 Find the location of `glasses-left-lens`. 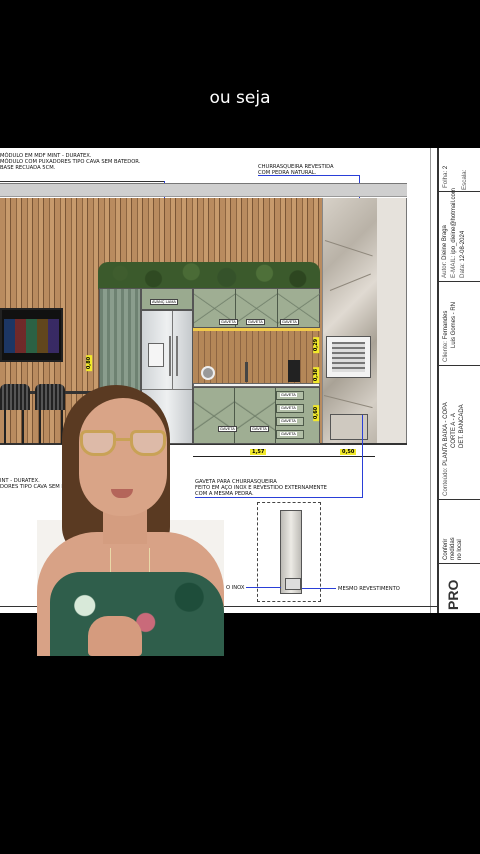

glasses-left-lens is located at coordinates (98, 443).